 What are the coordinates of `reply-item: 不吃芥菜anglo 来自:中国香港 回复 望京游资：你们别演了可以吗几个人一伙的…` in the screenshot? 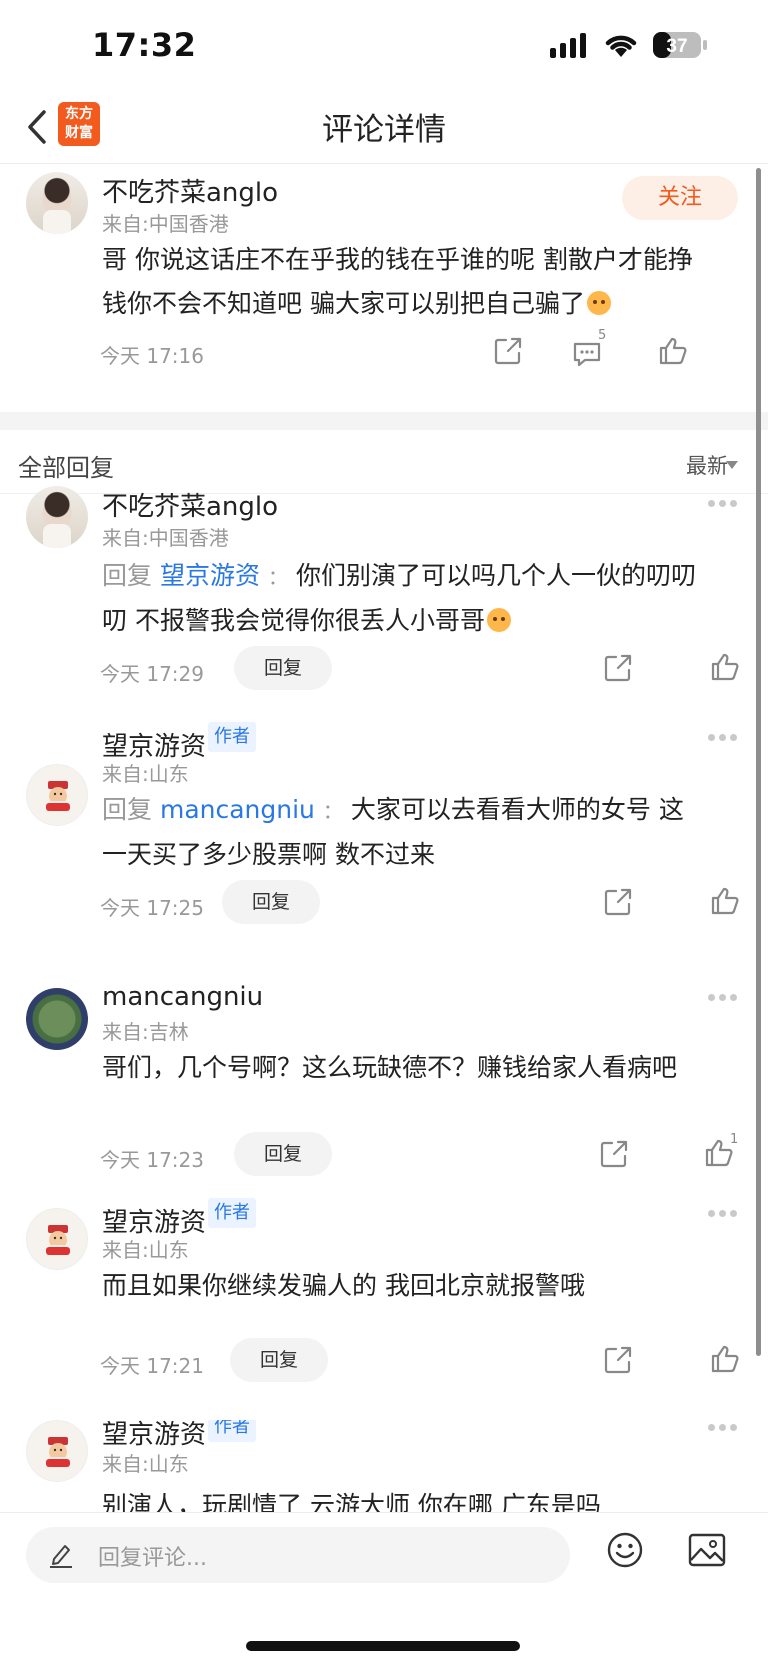 It's located at (384, 602).